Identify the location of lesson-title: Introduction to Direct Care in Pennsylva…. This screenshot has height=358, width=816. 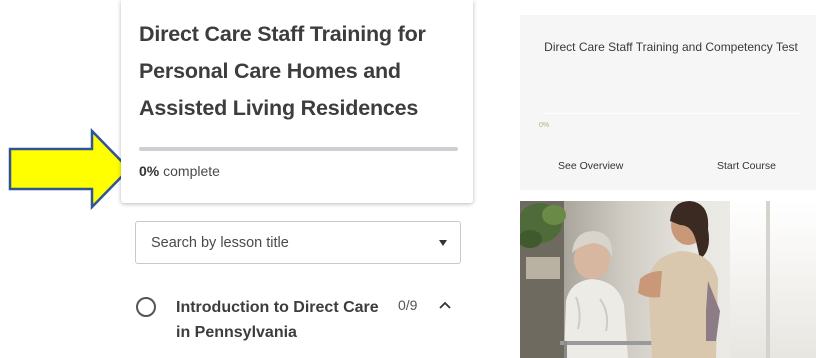
(277, 320).